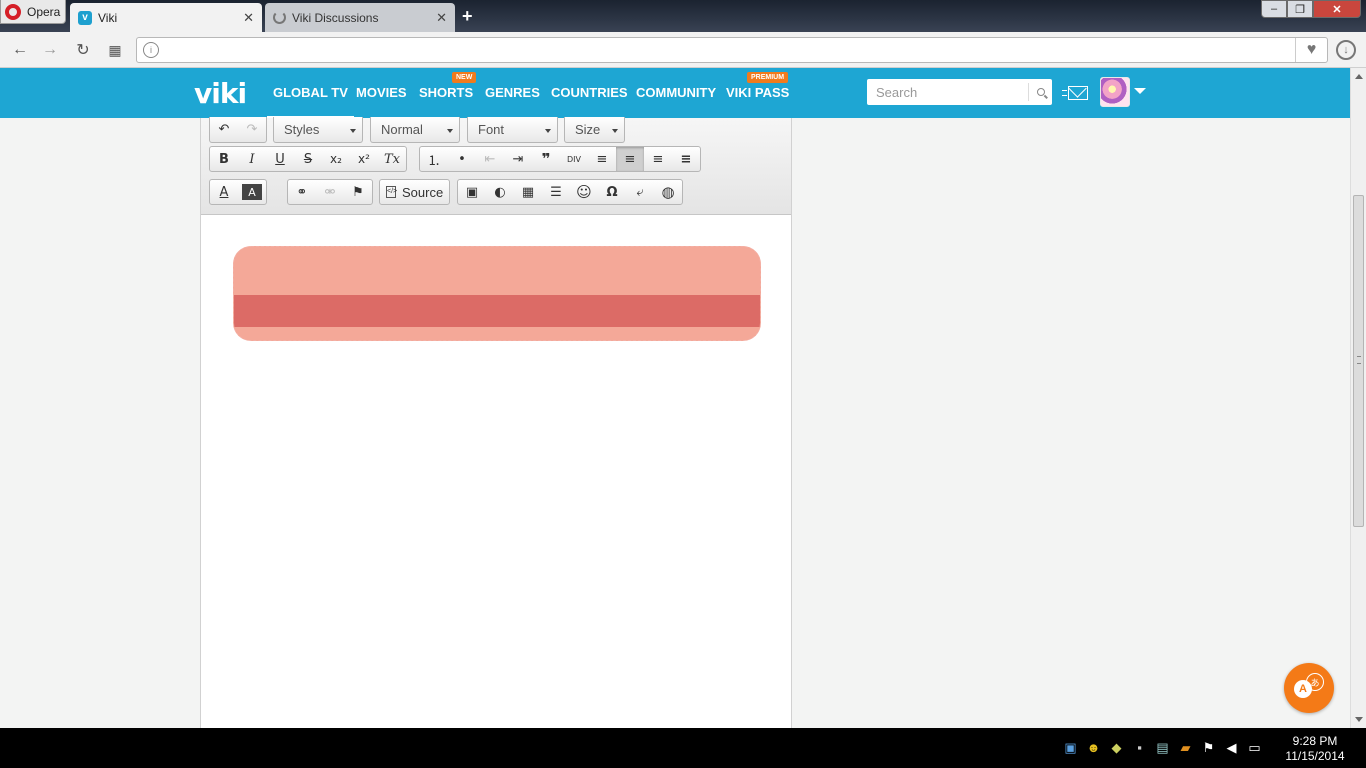 This screenshot has width=1366, height=768. What do you see at coordinates (467, 16) in the screenshot?
I see `new-tab-button: +` at bounding box center [467, 16].